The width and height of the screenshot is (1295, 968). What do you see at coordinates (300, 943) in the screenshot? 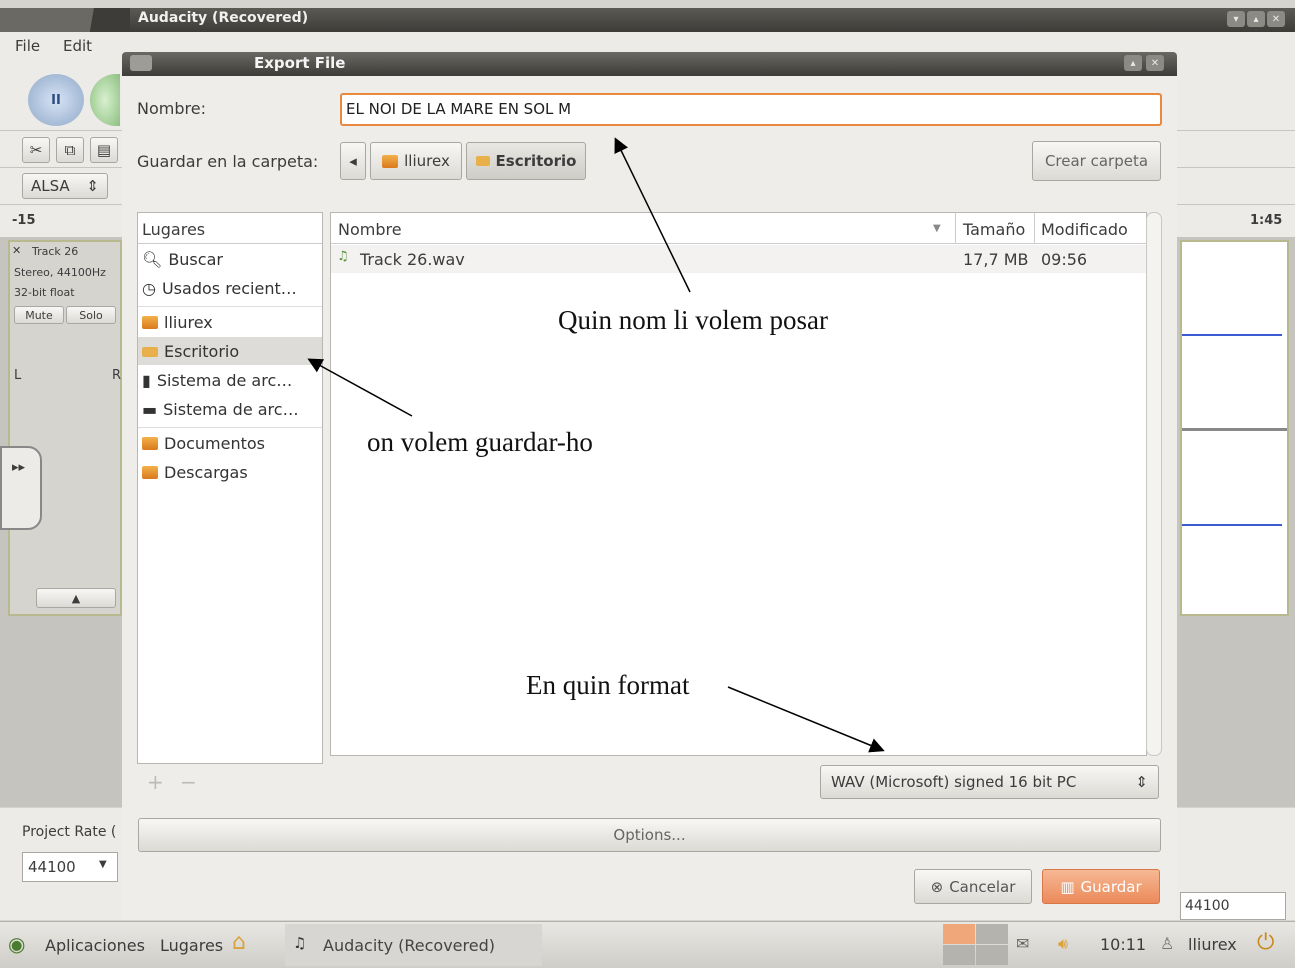
I see `headphones-icon: ♫` at bounding box center [300, 943].